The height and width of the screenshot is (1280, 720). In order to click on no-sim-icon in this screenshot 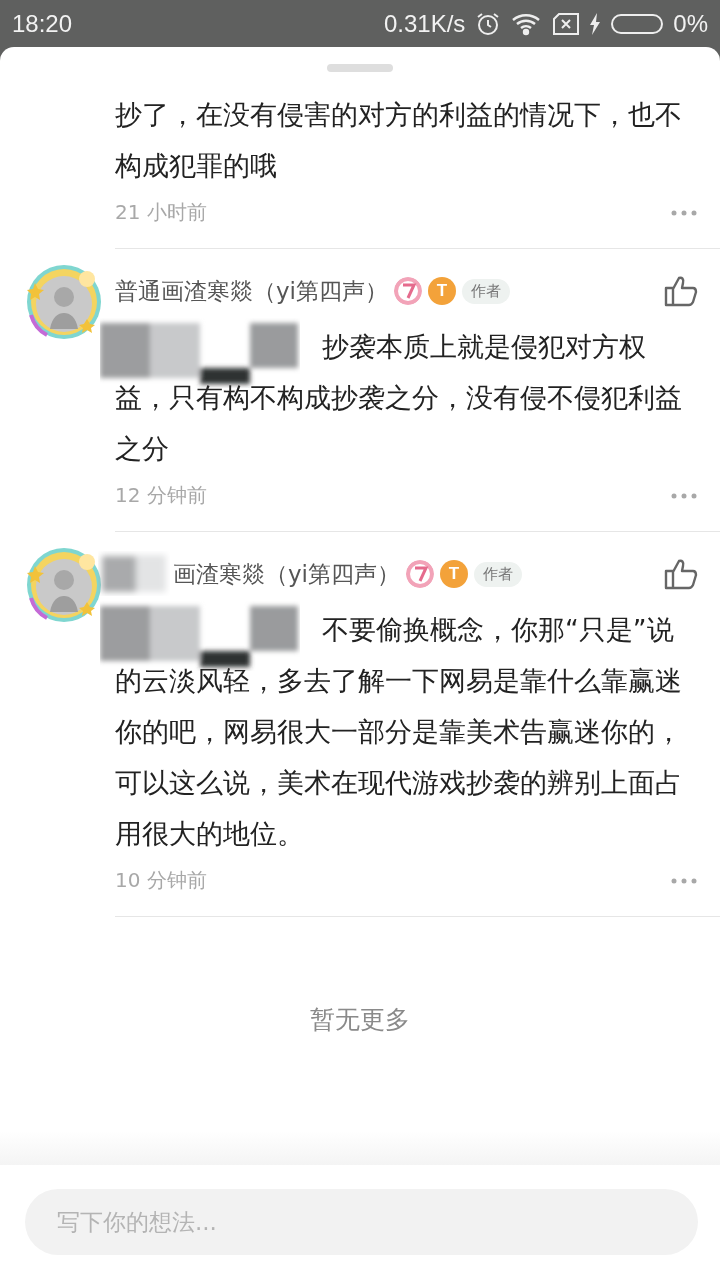, I will do `click(566, 23)`.